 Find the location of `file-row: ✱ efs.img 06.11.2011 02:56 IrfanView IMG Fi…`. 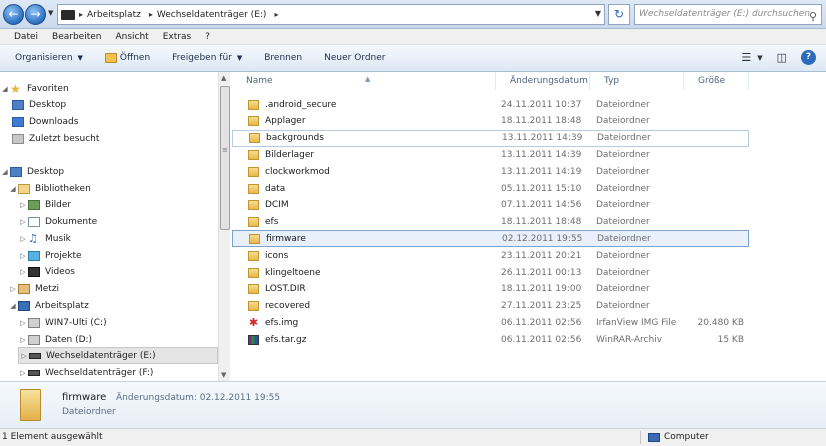

file-row: ✱ efs.img 06.11.2011 02:56 IrfanView IMG Fi… is located at coordinates (490, 322).